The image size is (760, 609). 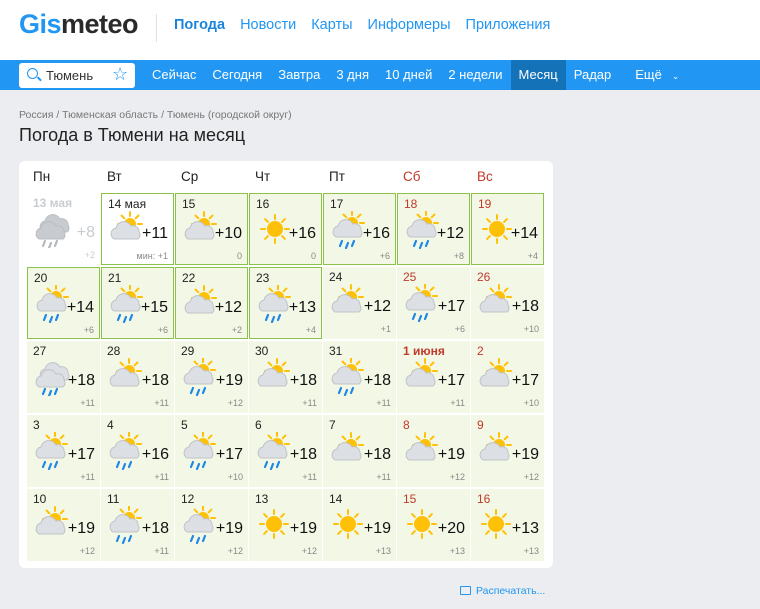 I want to click on day-cell: 12 +19 +12, so click(x=211, y=525).